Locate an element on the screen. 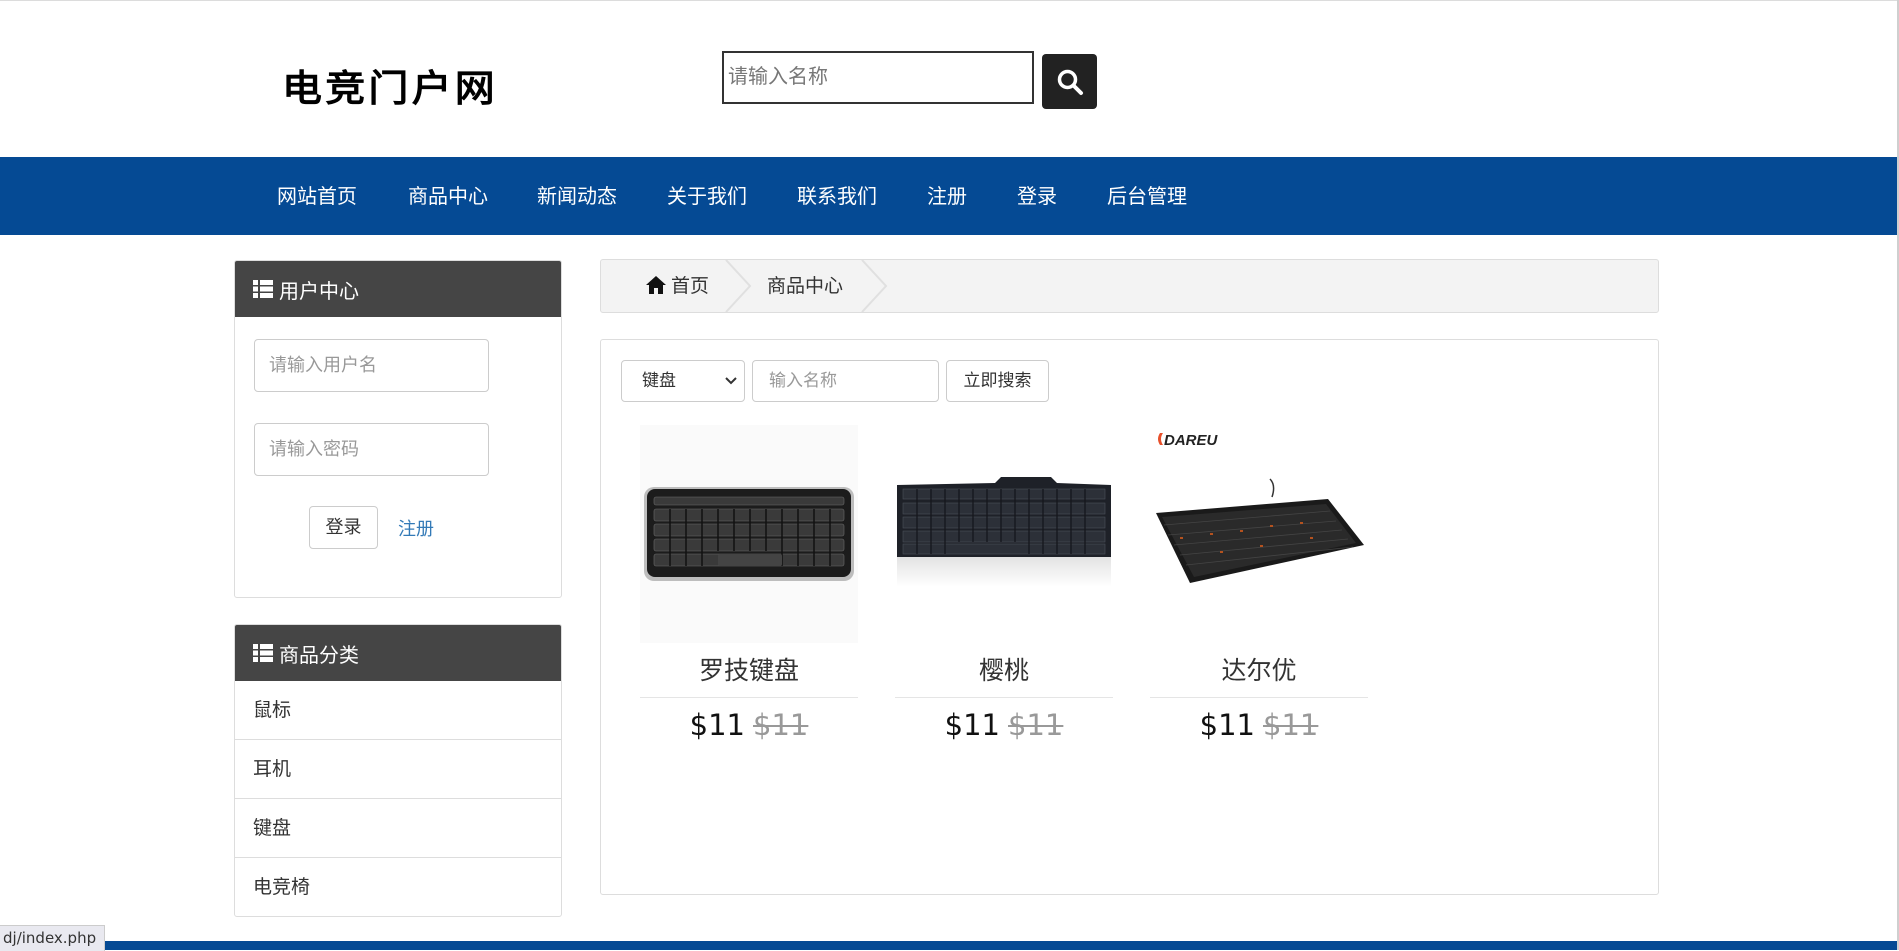 The image size is (1899, 951). category-list: 鼠标 耳机 键盘 电竞椅 is located at coordinates (398, 798).